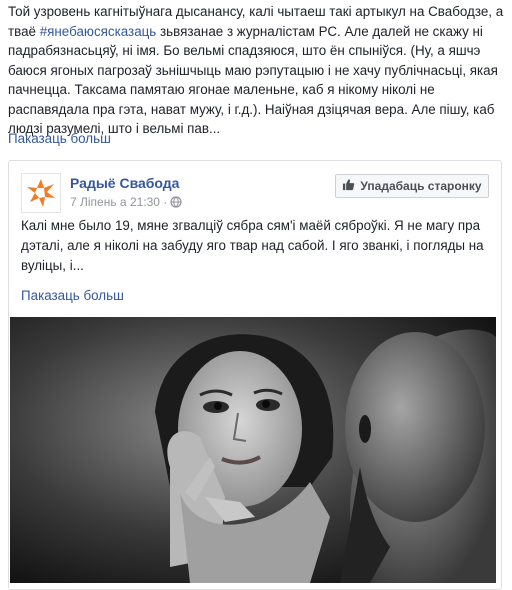 This screenshot has width=512, height=590. Describe the element at coordinates (59, 138) in the screenshot. I see `see-more-link: Паказаць больш` at that location.